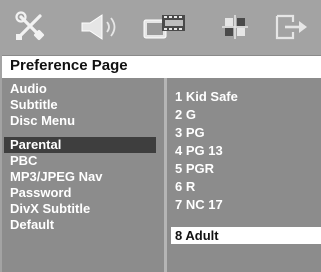 This screenshot has width=321, height=272. I want to click on exit-icon, so click(290, 27).